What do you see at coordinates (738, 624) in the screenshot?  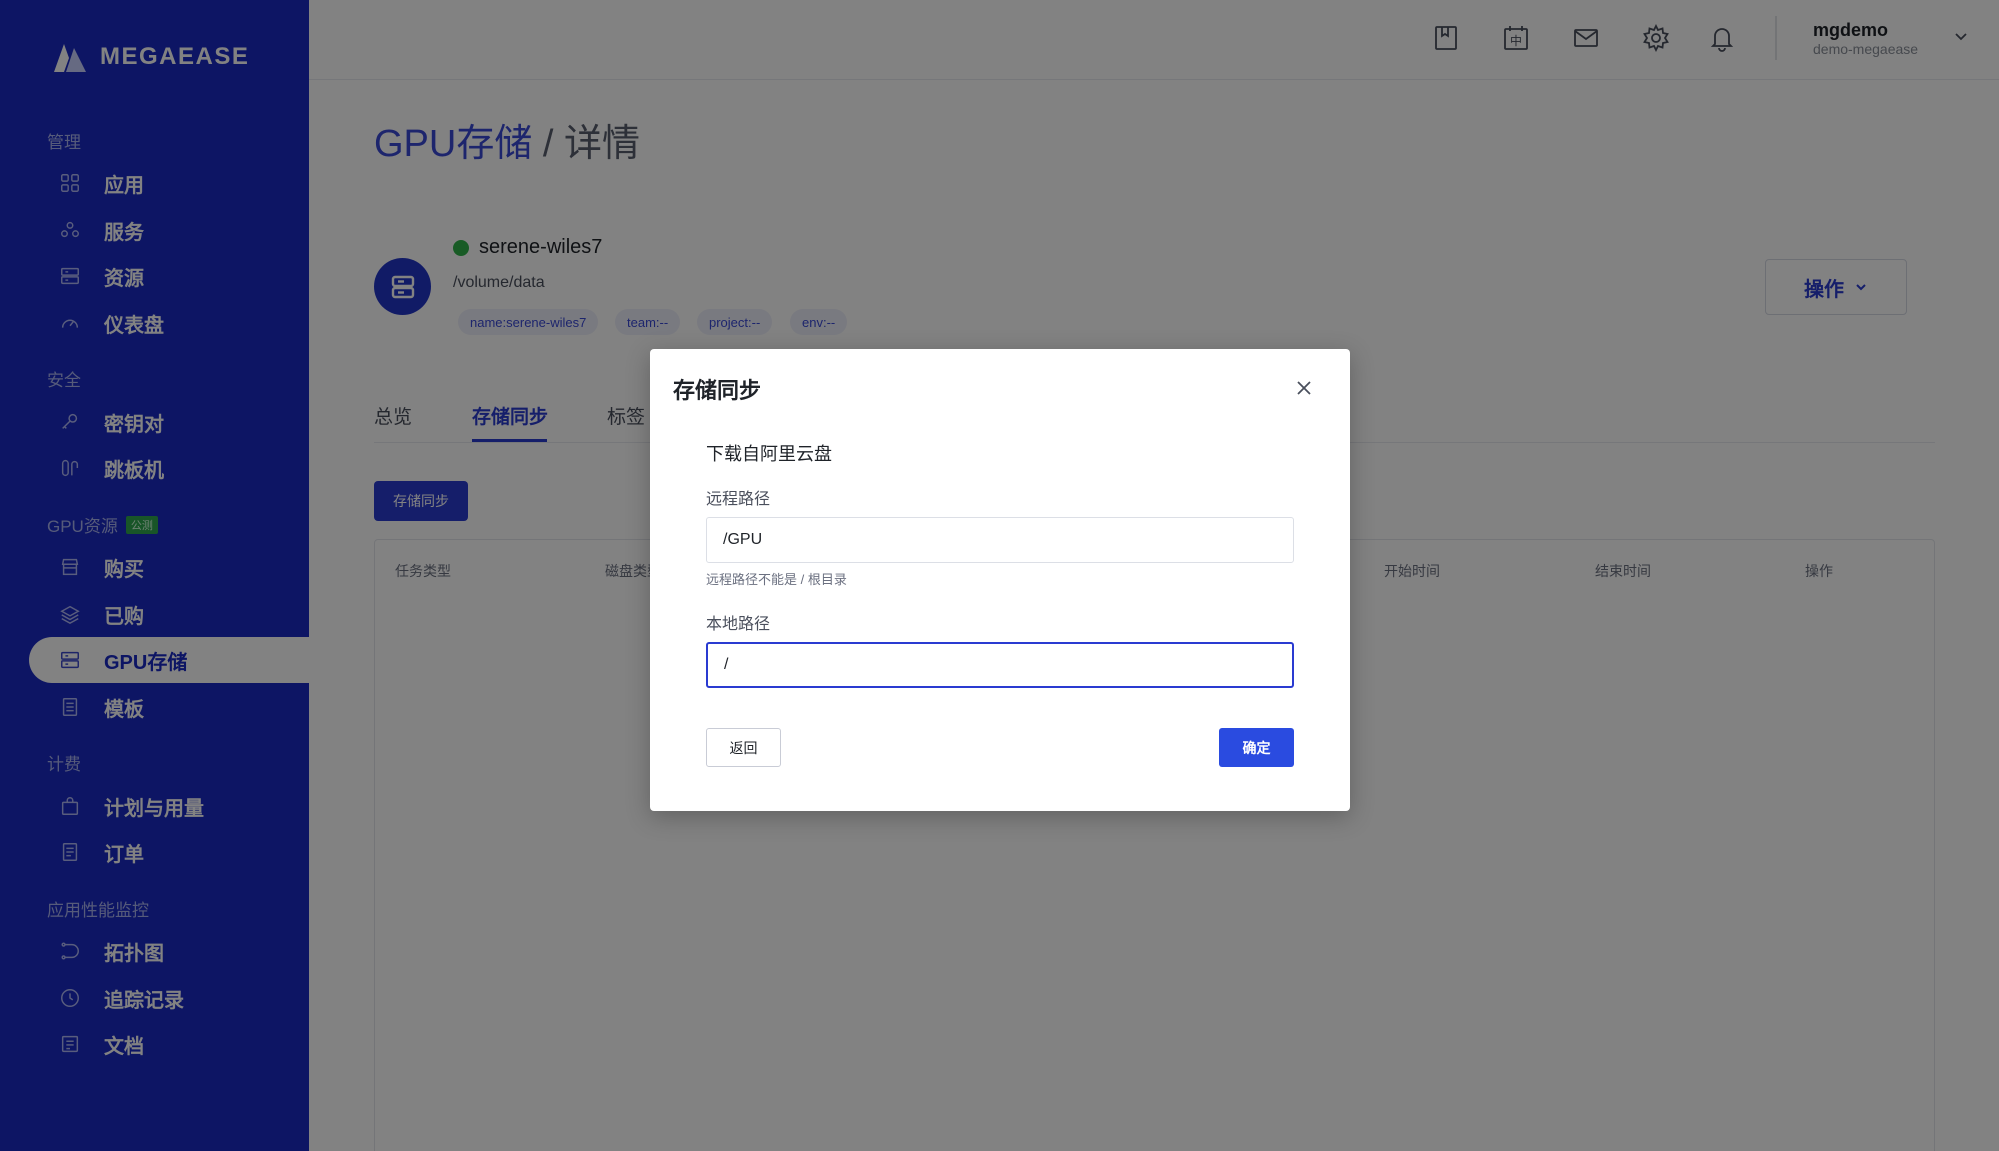 I see `local-path-label: 本地路径` at bounding box center [738, 624].